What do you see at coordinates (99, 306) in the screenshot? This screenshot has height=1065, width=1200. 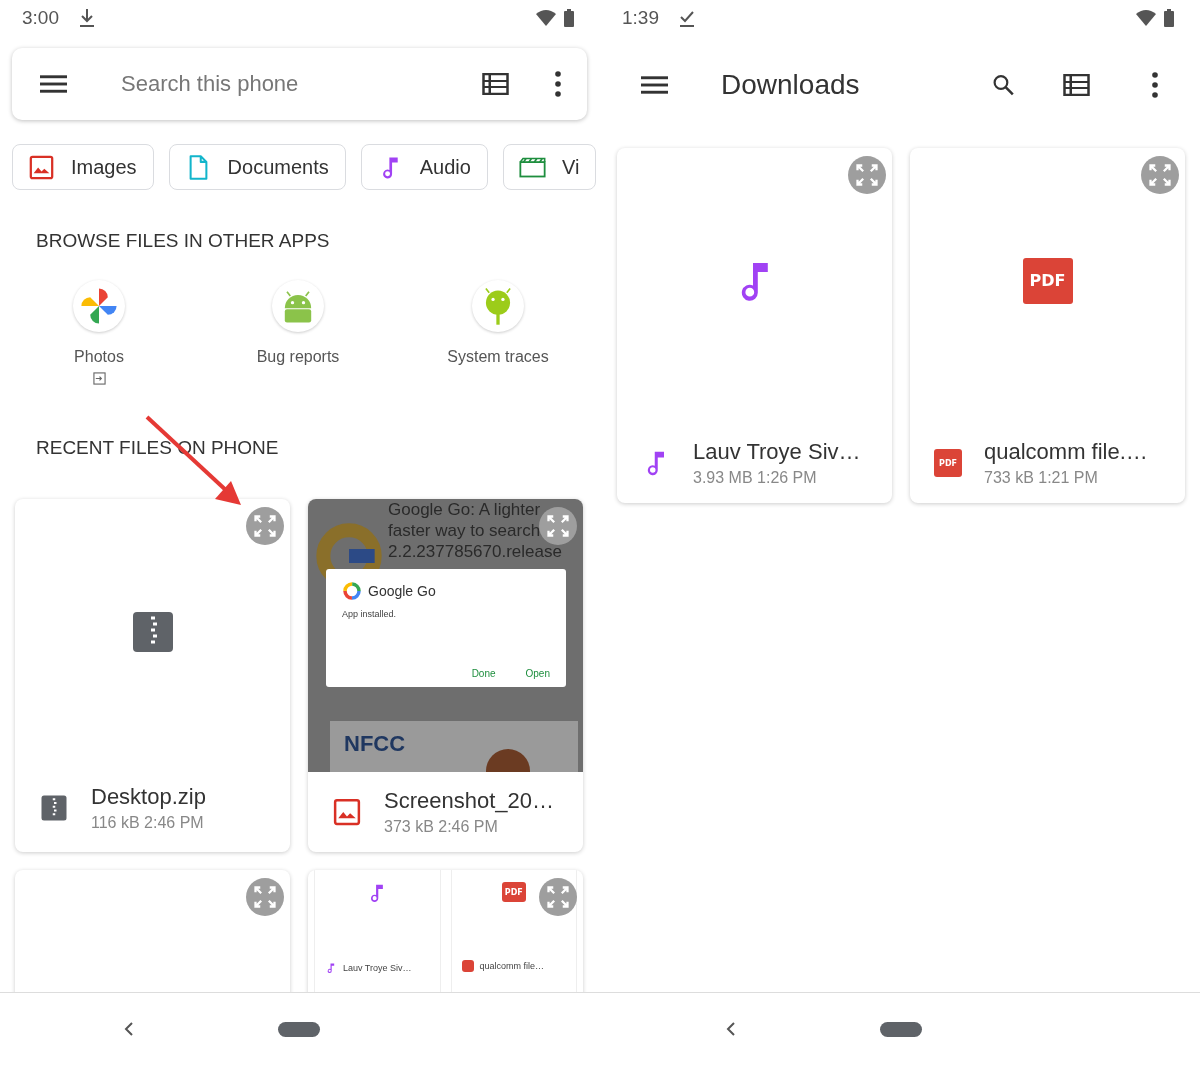 I see `app-icon` at bounding box center [99, 306].